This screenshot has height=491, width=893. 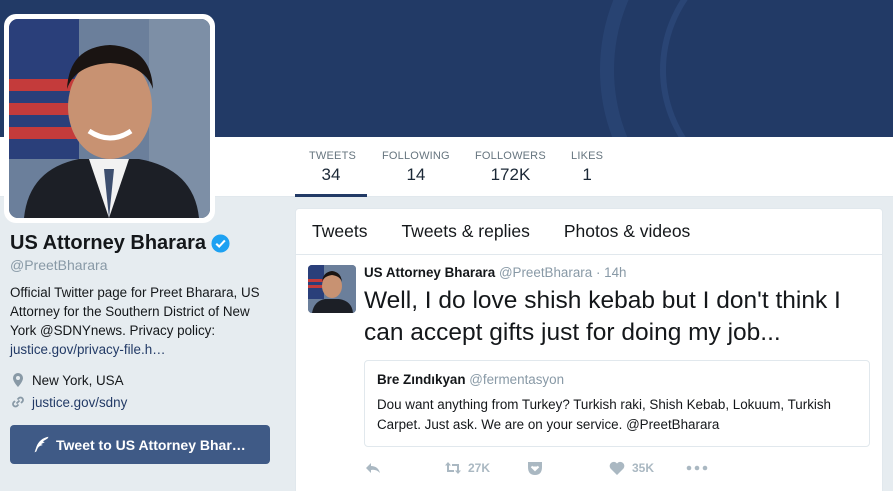 What do you see at coordinates (545, 272) in the screenshot?
I see `tweet-author-handle: @PreetBharara` at bounding box center [545, 272].